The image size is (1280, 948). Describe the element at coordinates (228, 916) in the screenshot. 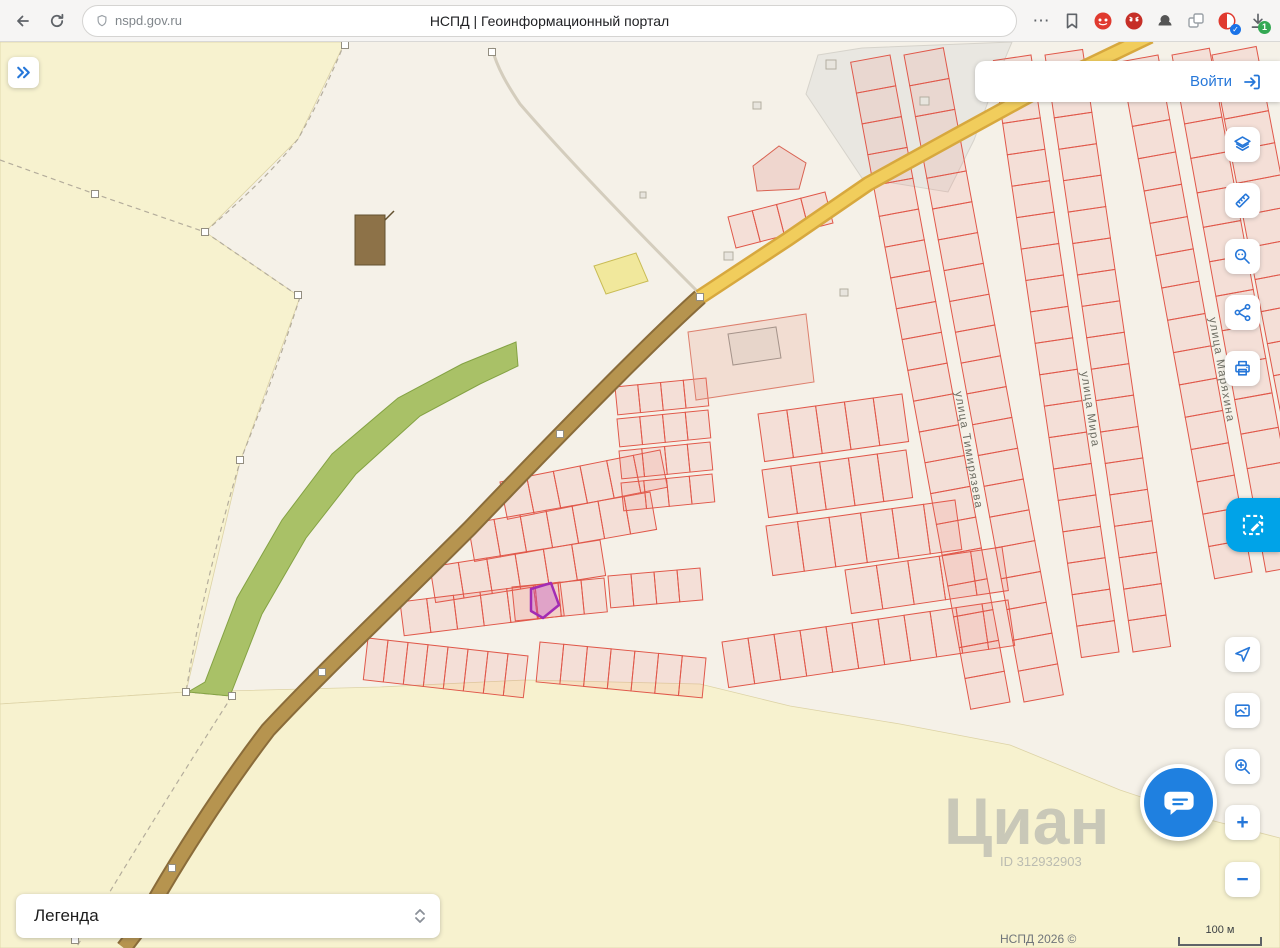

I see `legend-bar: Легенда` at that location.